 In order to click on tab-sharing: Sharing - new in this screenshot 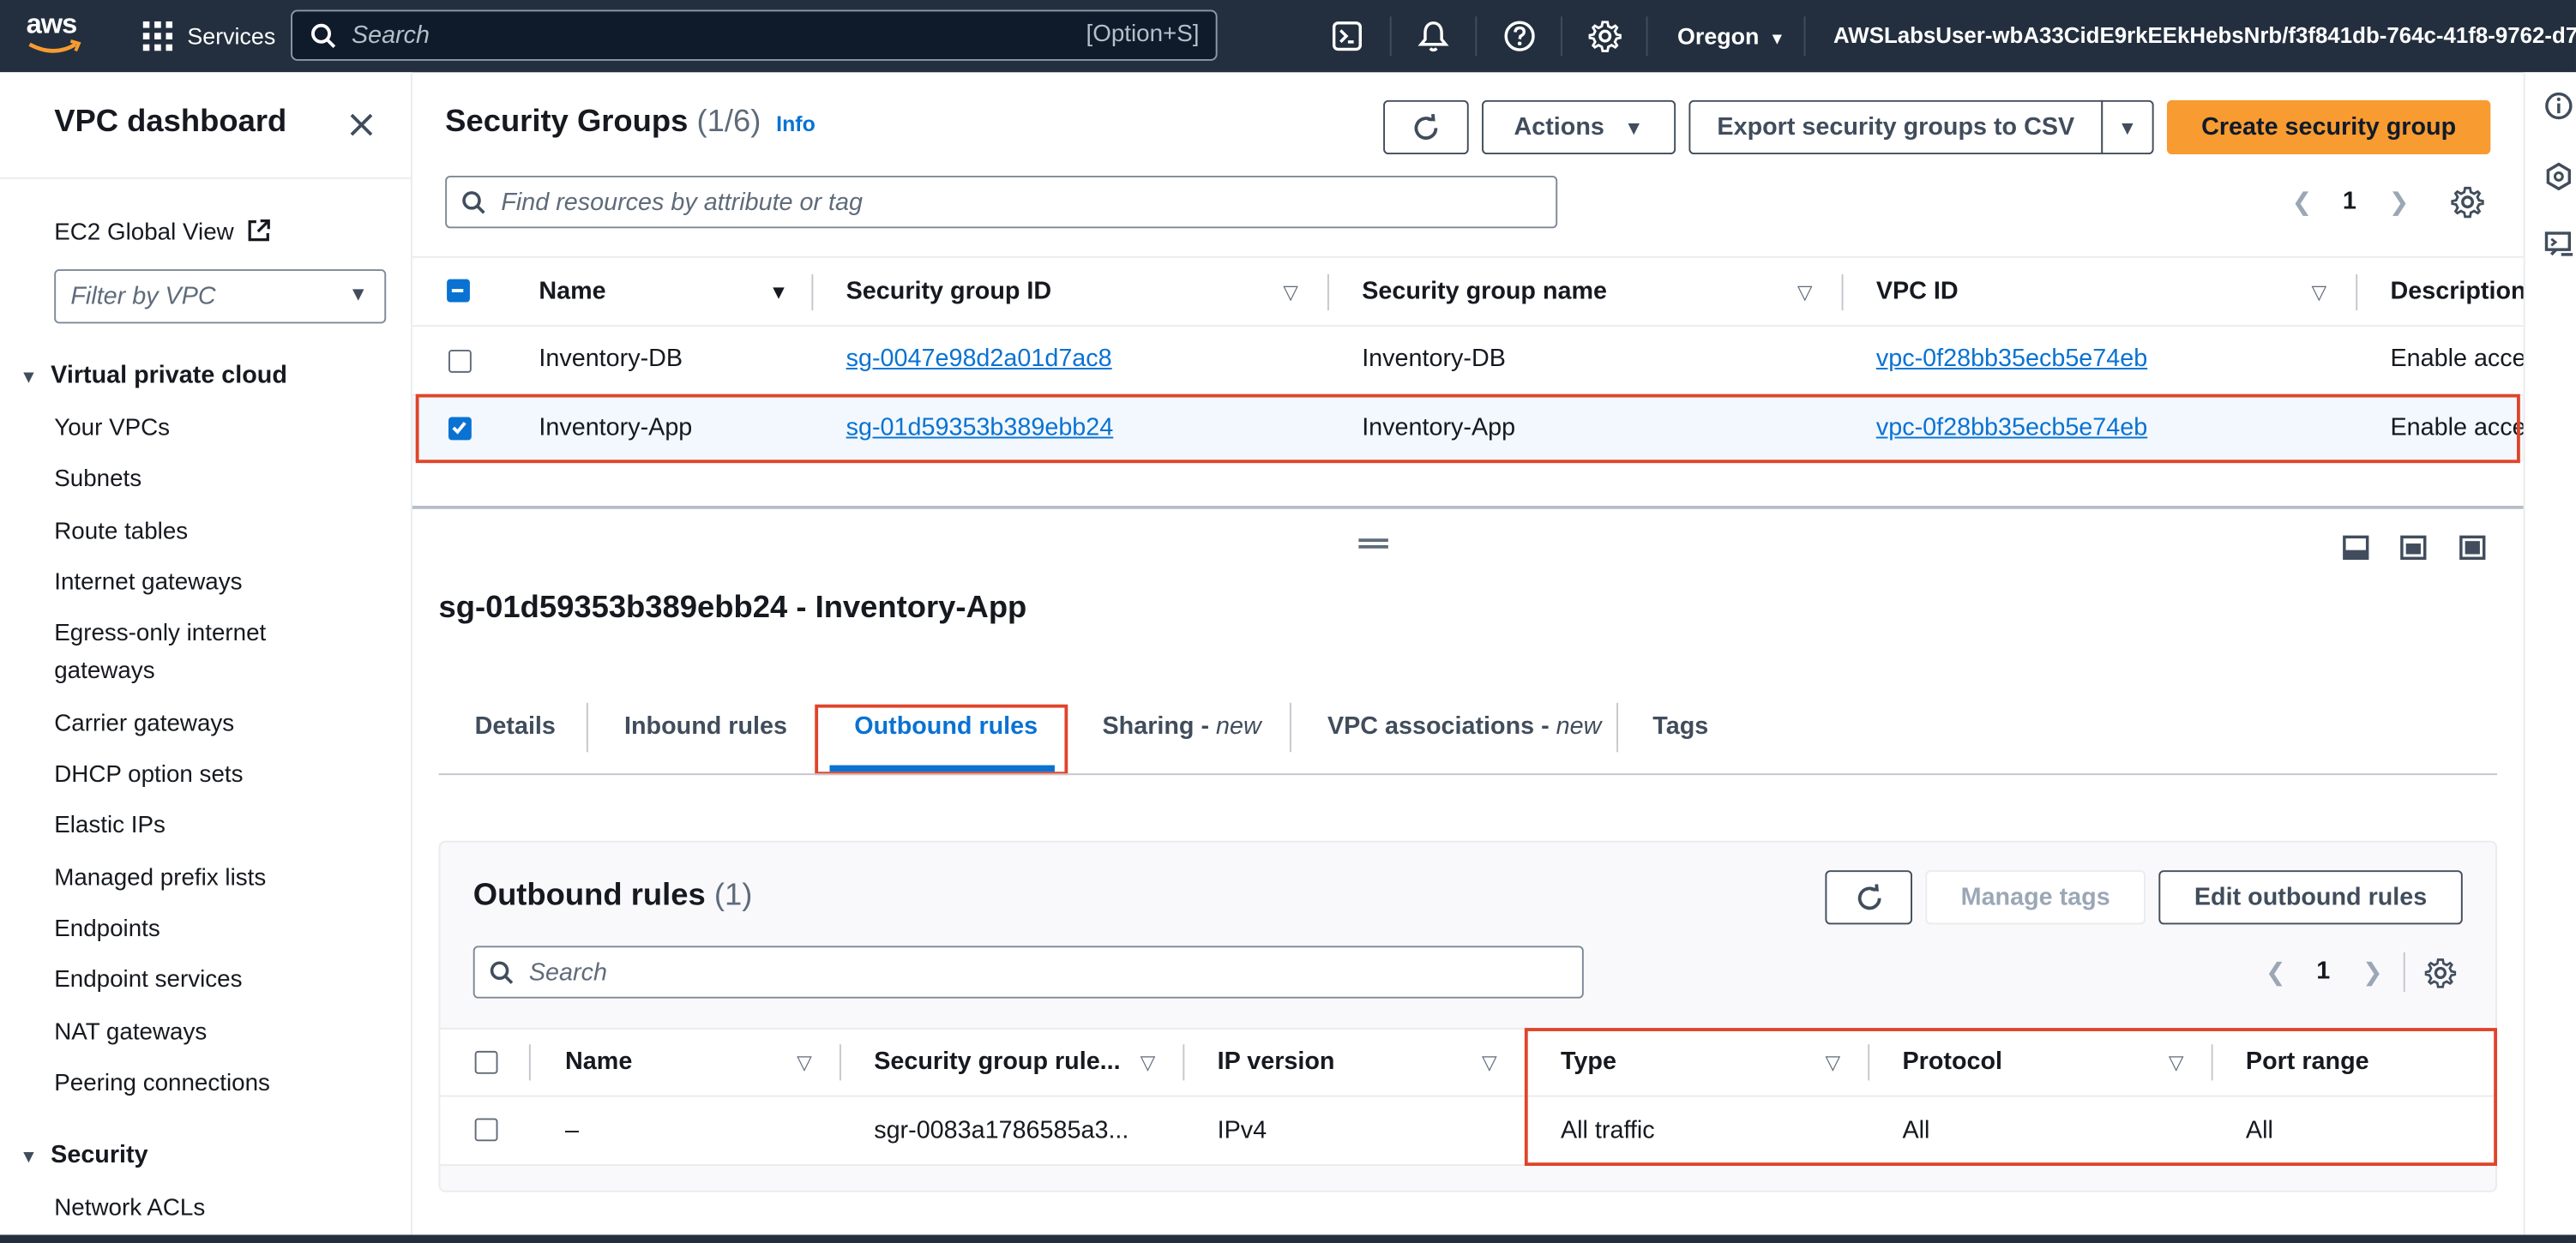, I will do `click(1182, 727)`.